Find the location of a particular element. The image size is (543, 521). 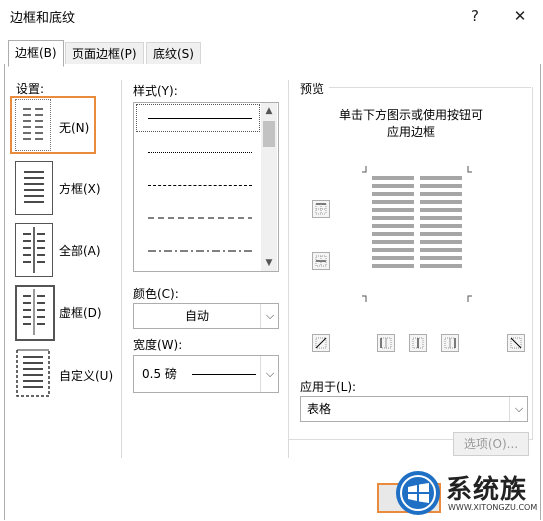

border-top-button is located at coordinates (321, 209).